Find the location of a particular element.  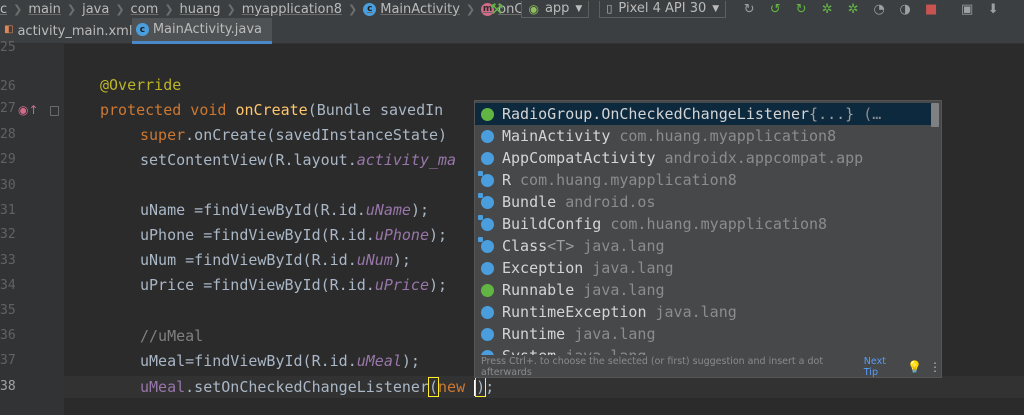

device-select: ▯ Pixel 4 API 30 ▼ is located at coordinates (663, 9).